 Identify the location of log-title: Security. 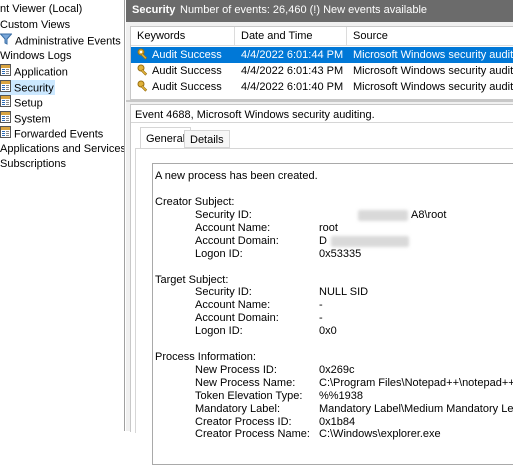
(154, 10).